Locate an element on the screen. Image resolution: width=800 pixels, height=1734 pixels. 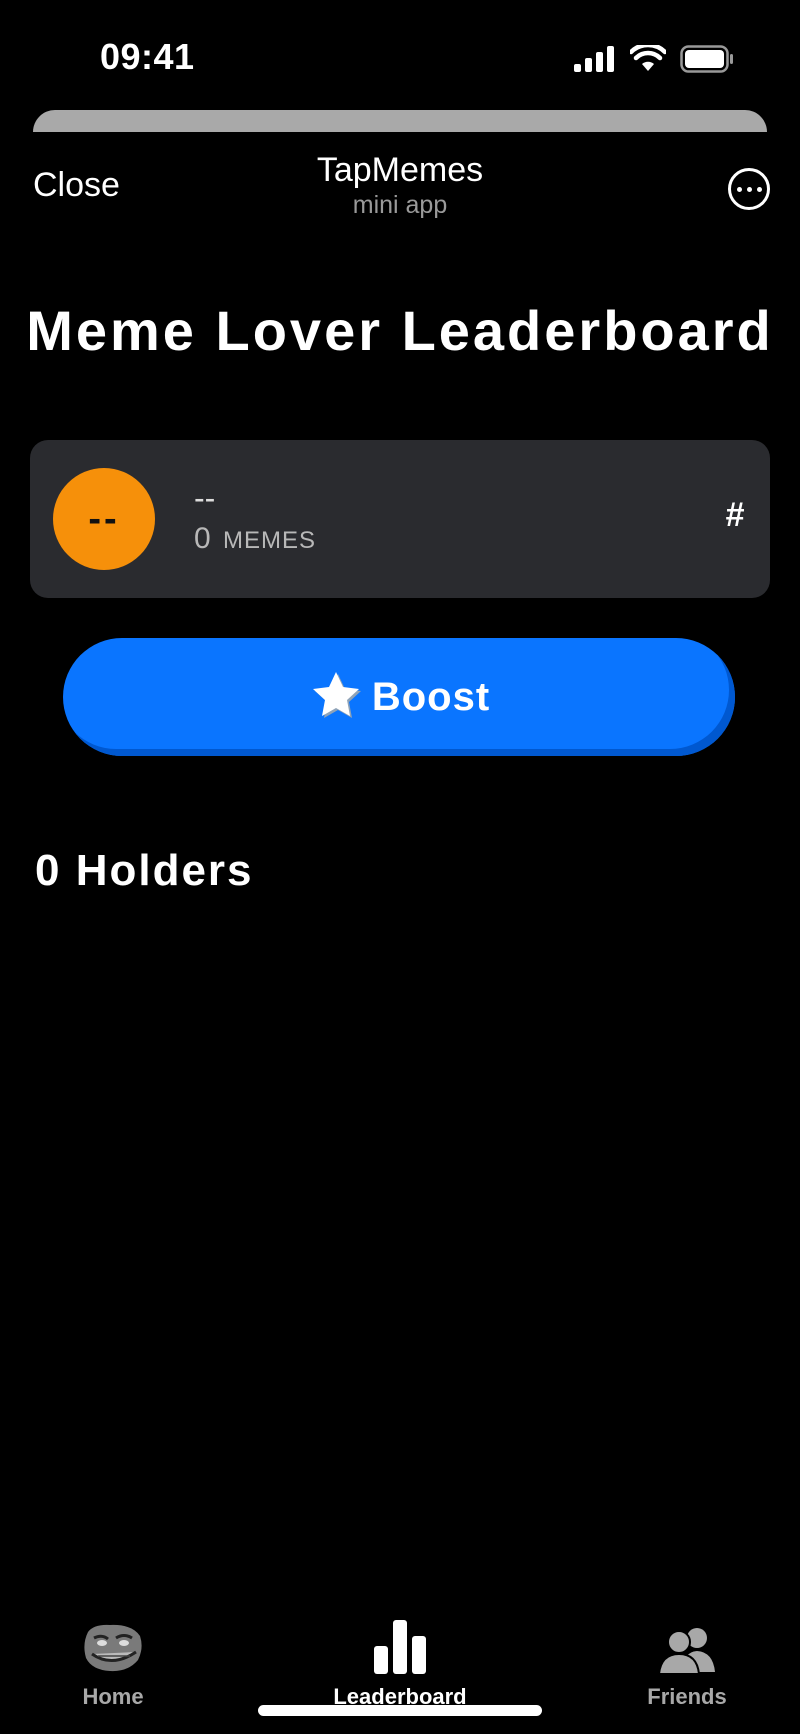
tab-home: Home is located at coordinates (116, 1662).